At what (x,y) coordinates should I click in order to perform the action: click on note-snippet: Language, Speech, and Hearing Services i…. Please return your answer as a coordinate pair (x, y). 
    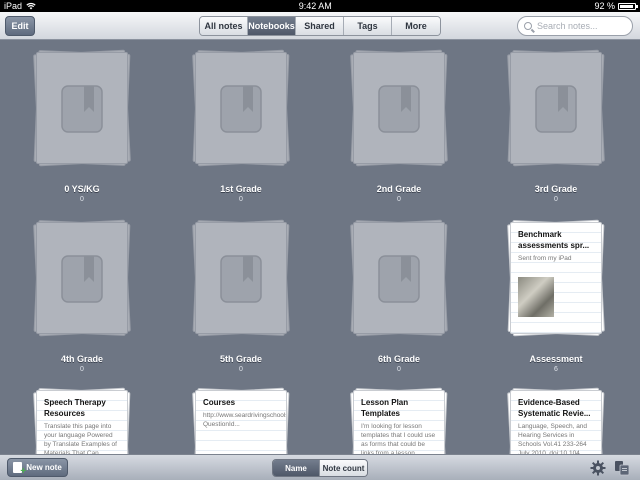
    Looking at the image, I should click on (553, 440).